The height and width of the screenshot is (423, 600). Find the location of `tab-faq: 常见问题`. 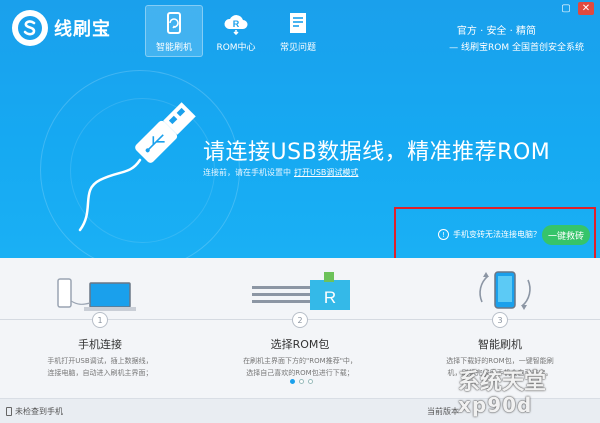

tab-faq: 常见问题 is located at coordinates (298, 31).